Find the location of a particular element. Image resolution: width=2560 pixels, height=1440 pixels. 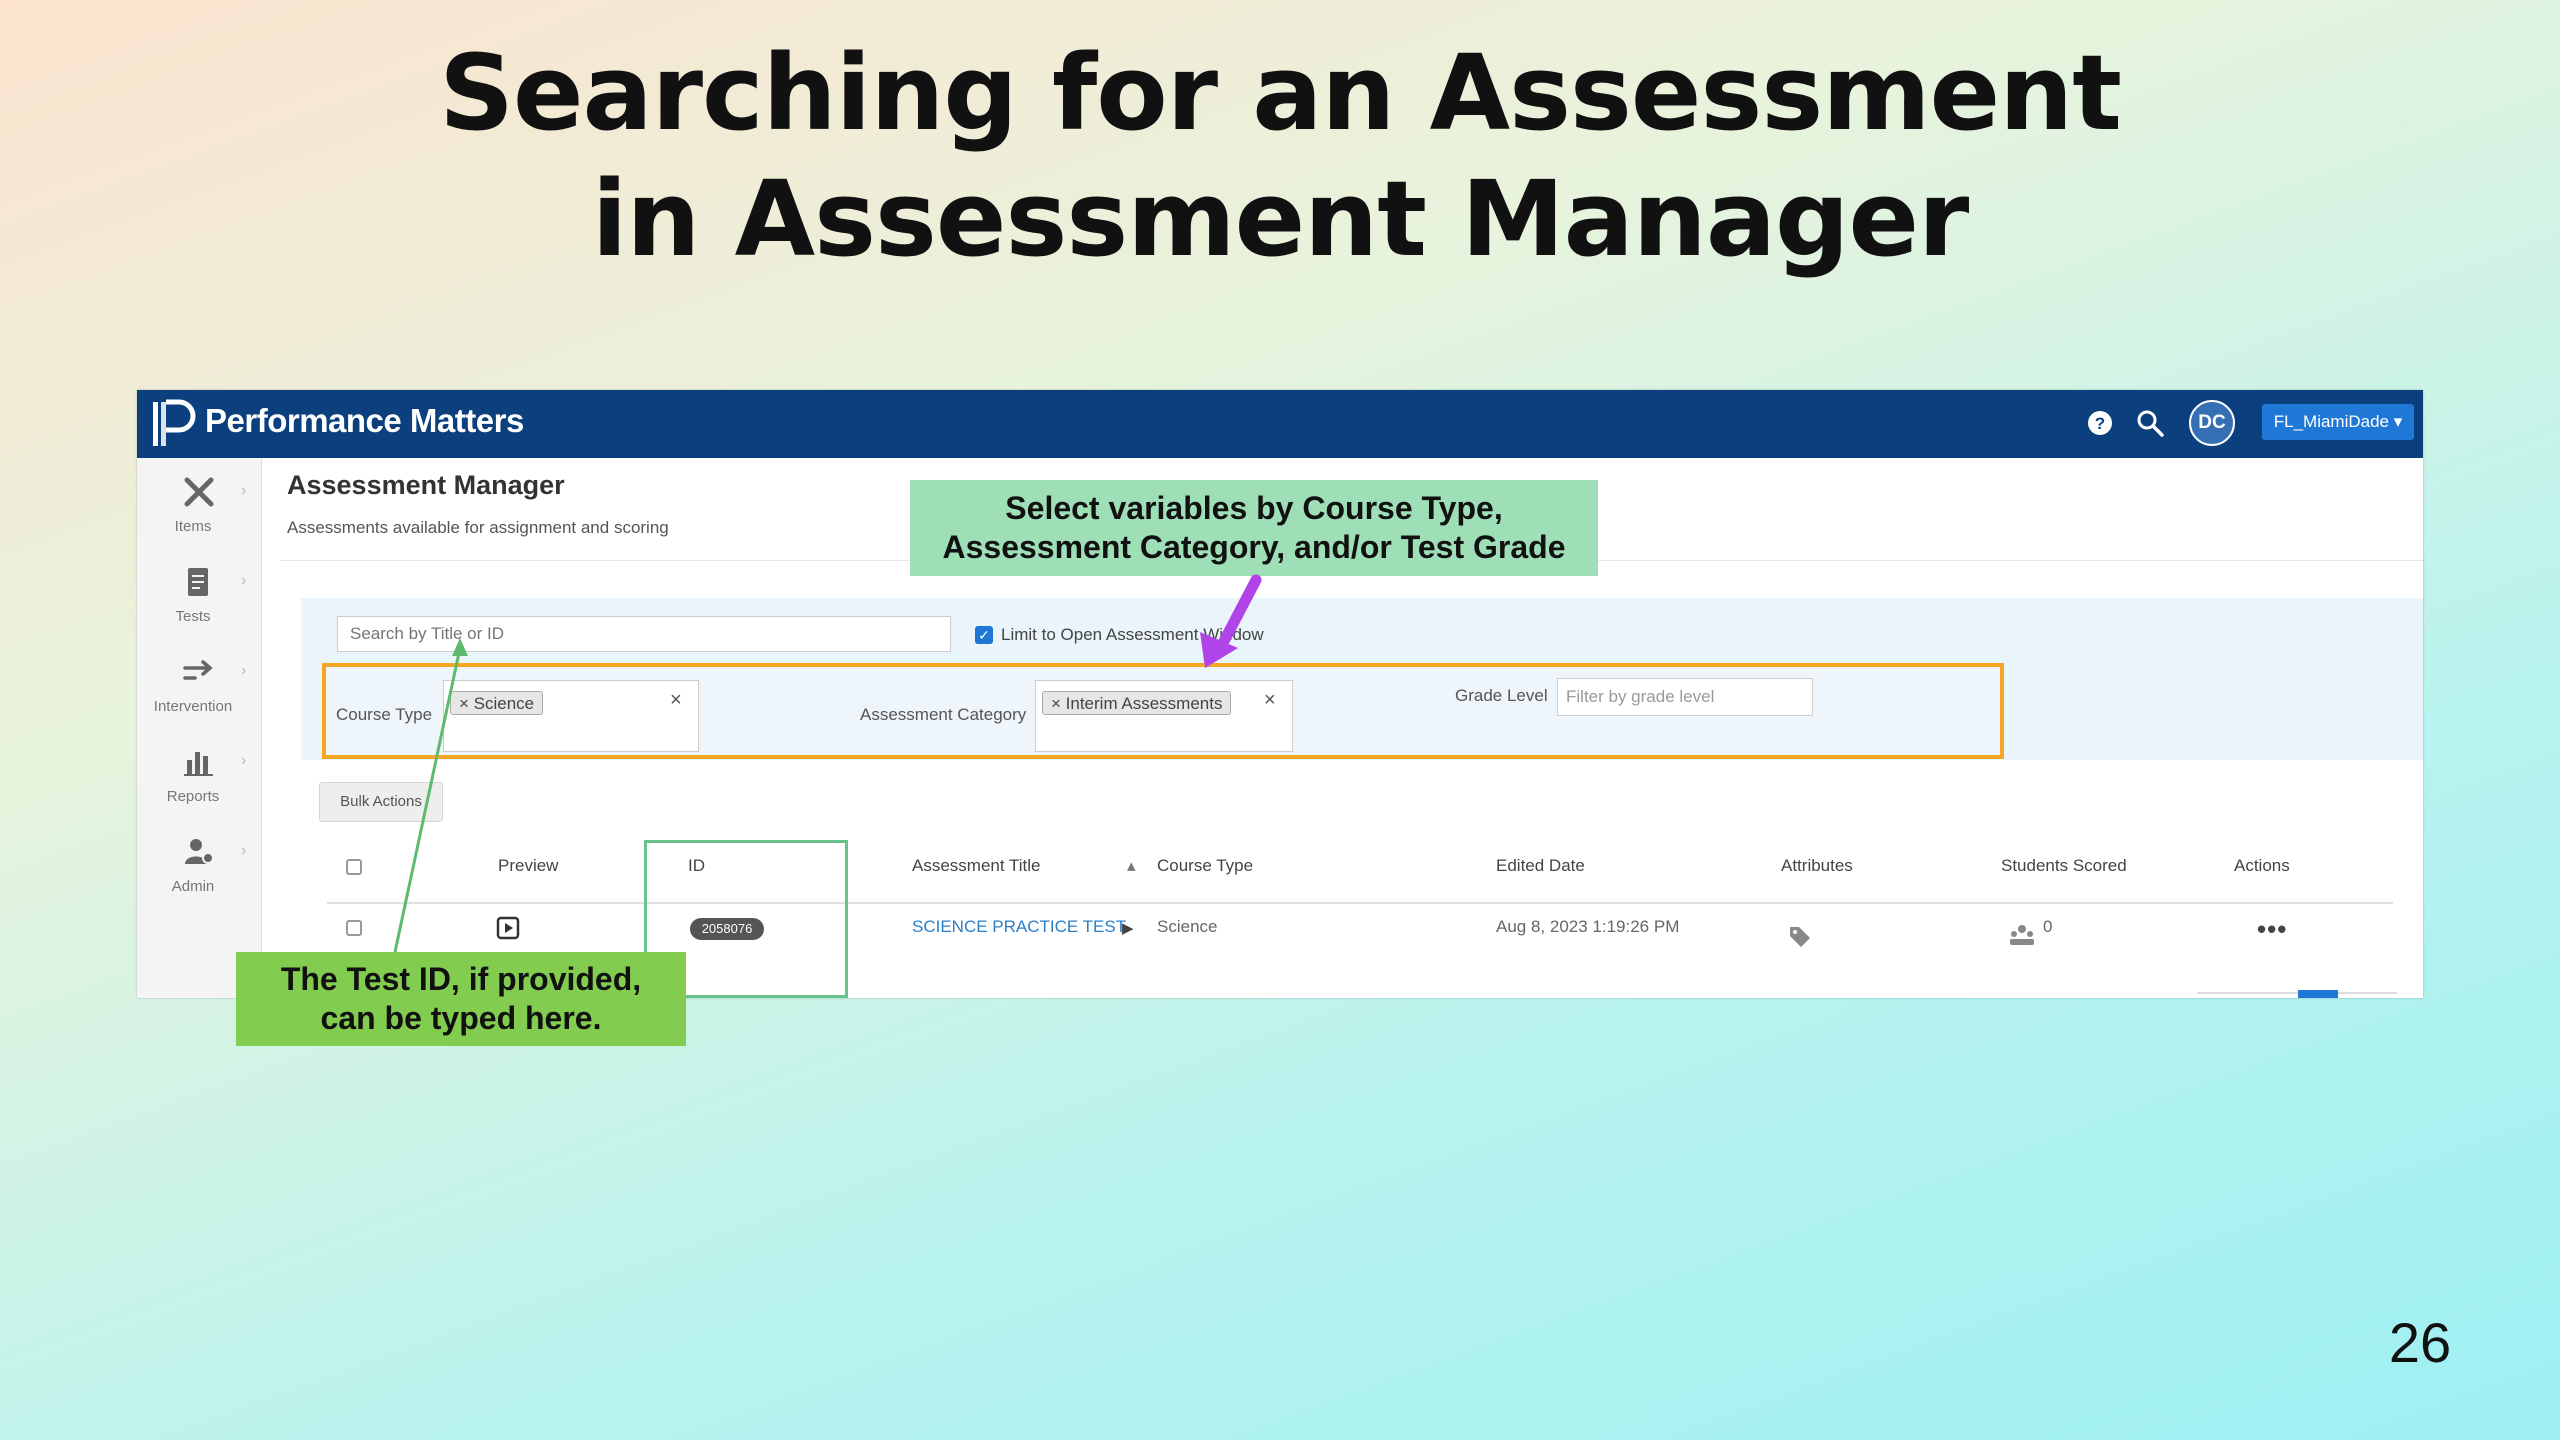

students-icon is located at coordinates (2022, 935).